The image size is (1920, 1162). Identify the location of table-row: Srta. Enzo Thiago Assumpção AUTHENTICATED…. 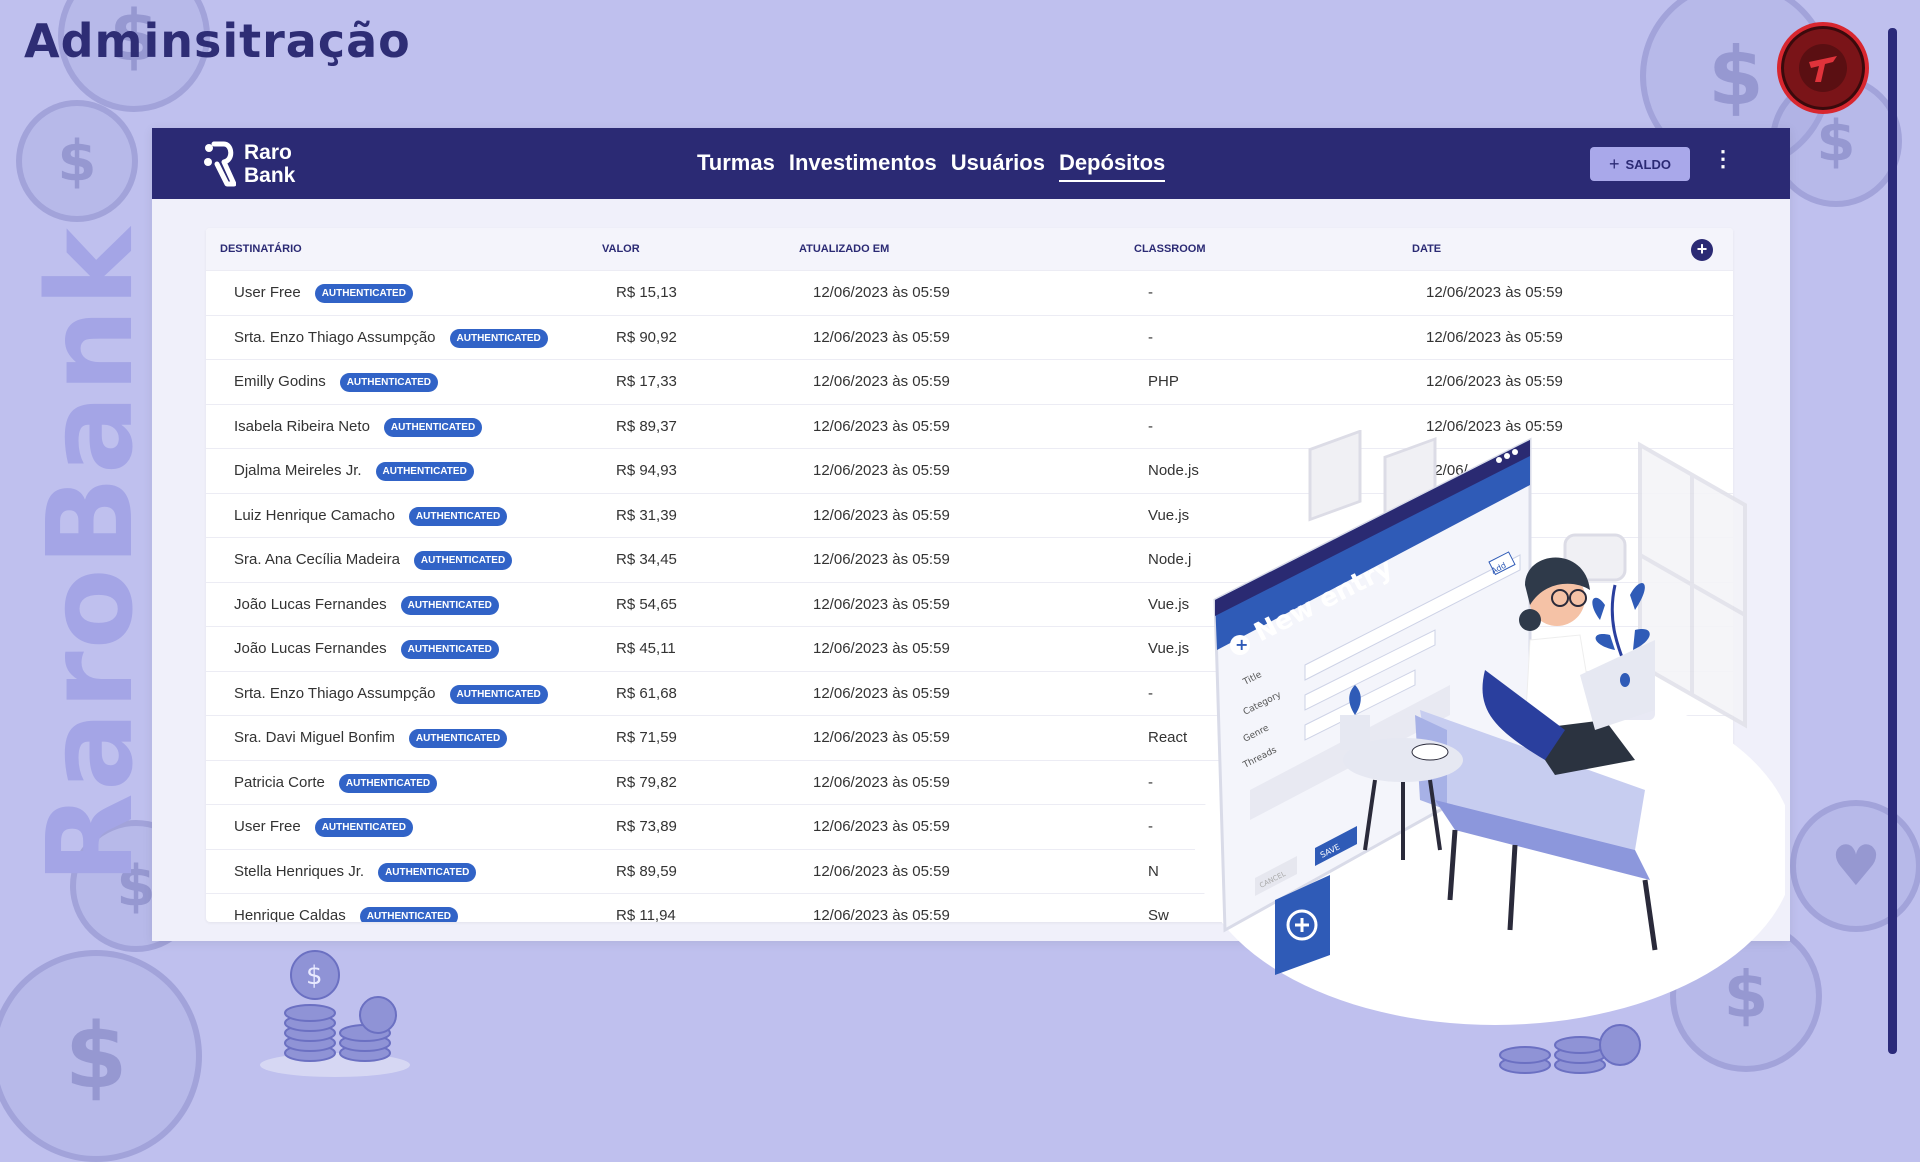
(969, 337).